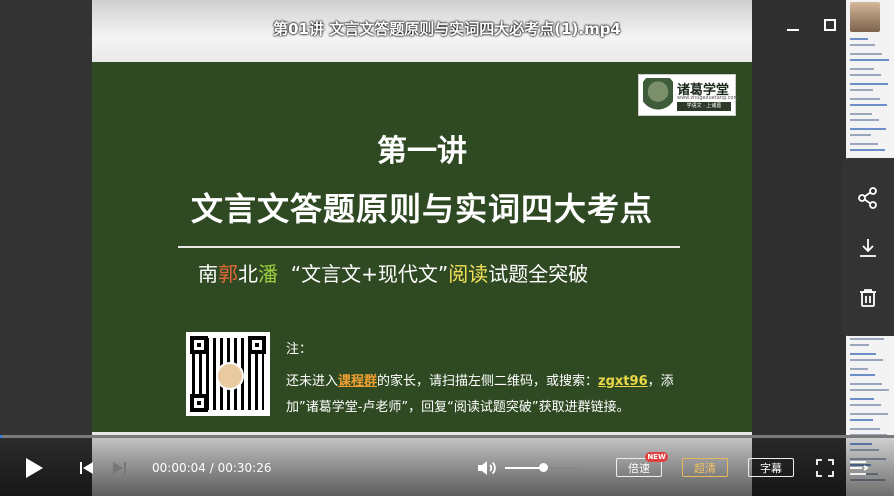  I want to click on note-text: 的家长，请扫描左侧二维码，或搜索：, so click(488, 381).